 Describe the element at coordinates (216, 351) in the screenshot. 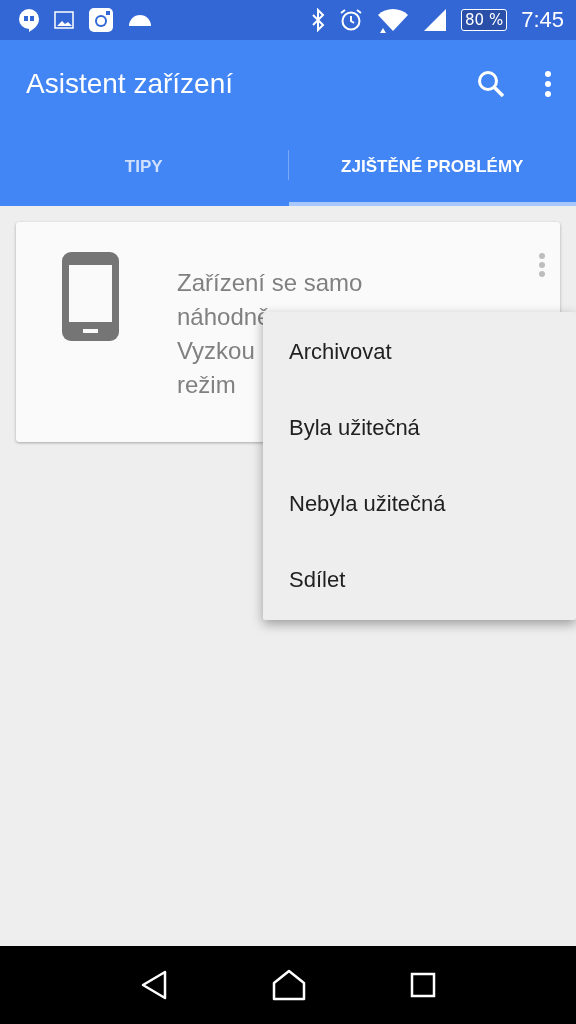

I see `card-text: Vyzkou` at that location.